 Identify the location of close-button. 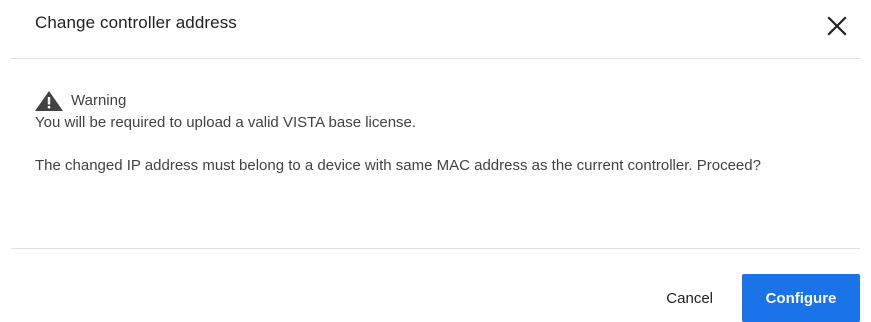
(837, 26).